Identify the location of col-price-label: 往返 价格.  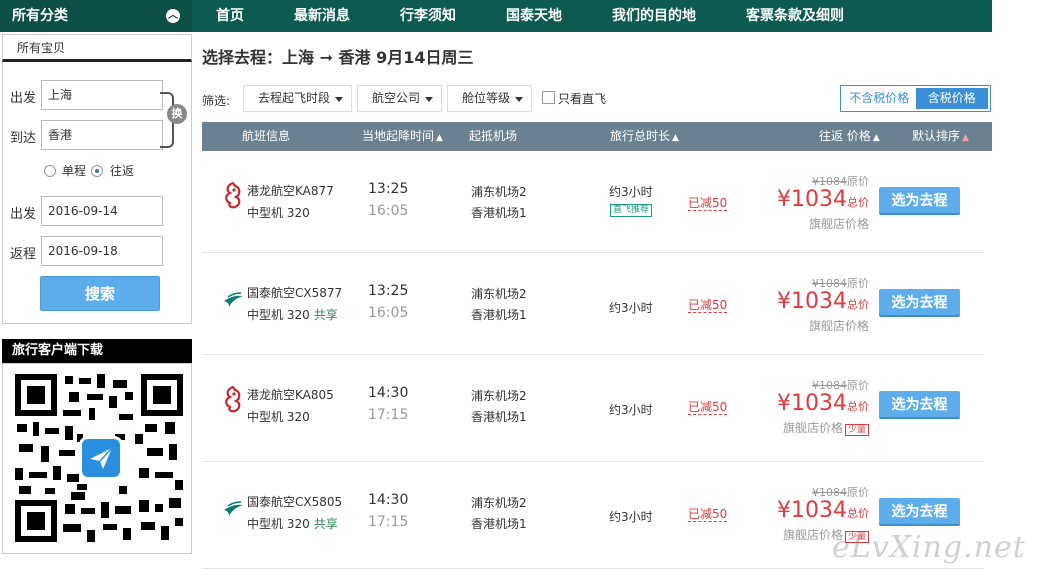
(845, 136).